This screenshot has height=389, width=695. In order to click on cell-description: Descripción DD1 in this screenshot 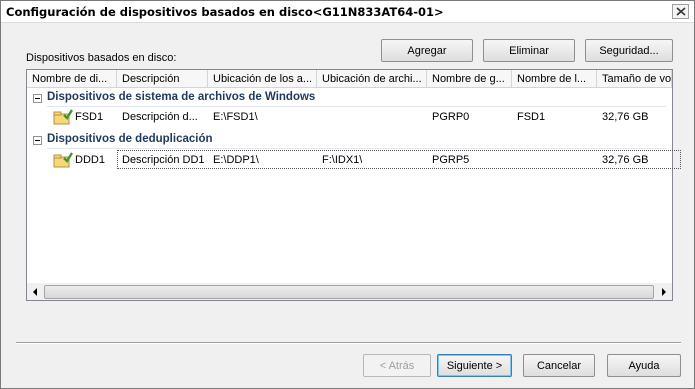, I will do `click(163, 160)`.